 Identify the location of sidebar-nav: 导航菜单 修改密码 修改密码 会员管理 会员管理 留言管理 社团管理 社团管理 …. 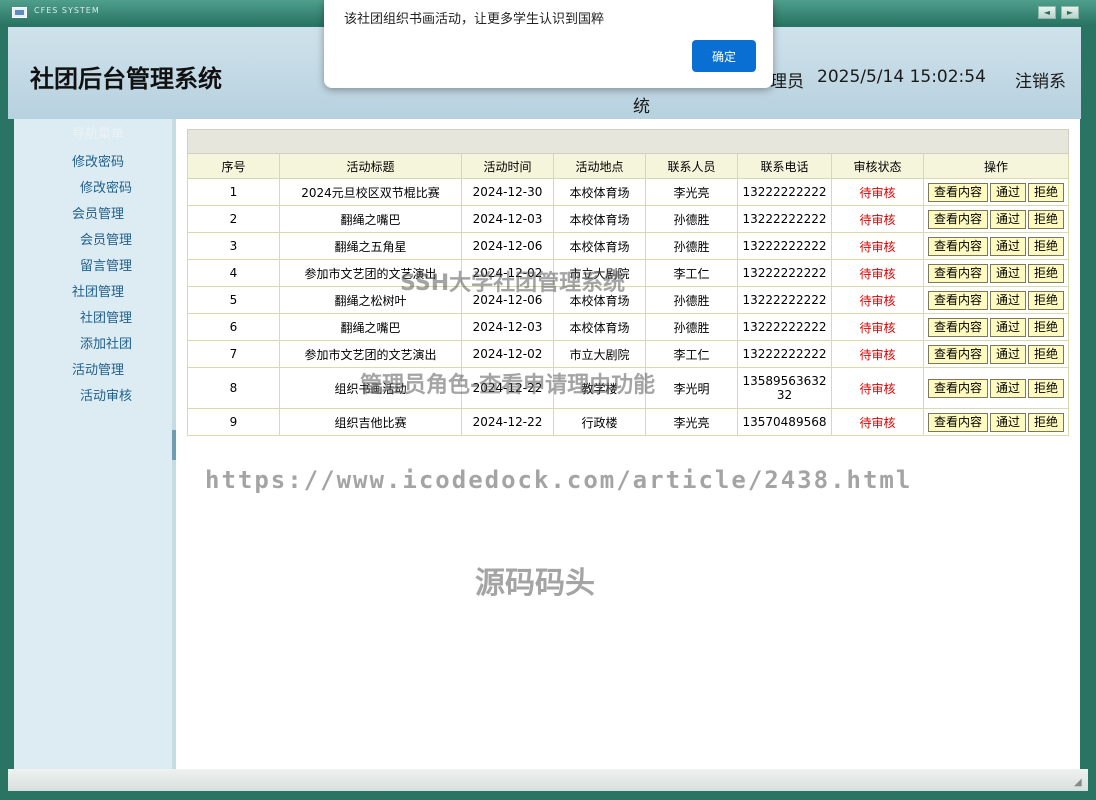
(94, 444).